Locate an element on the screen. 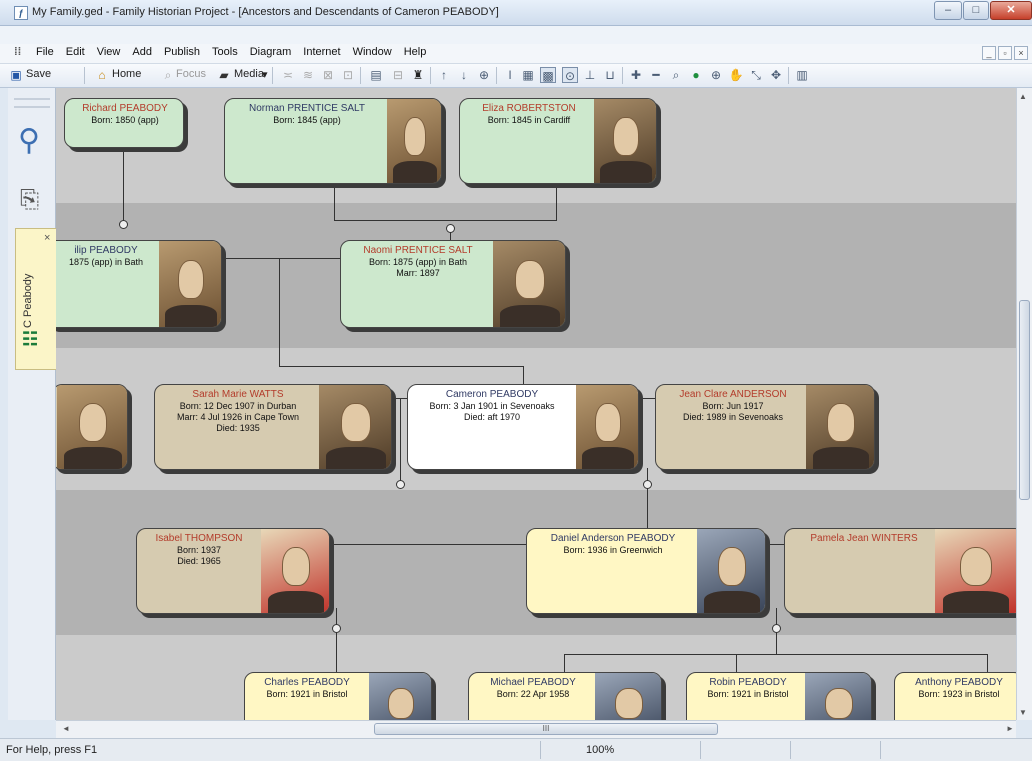 The image size is (1032, 761). focus-button: Focus is located at coordinates (191, 74).